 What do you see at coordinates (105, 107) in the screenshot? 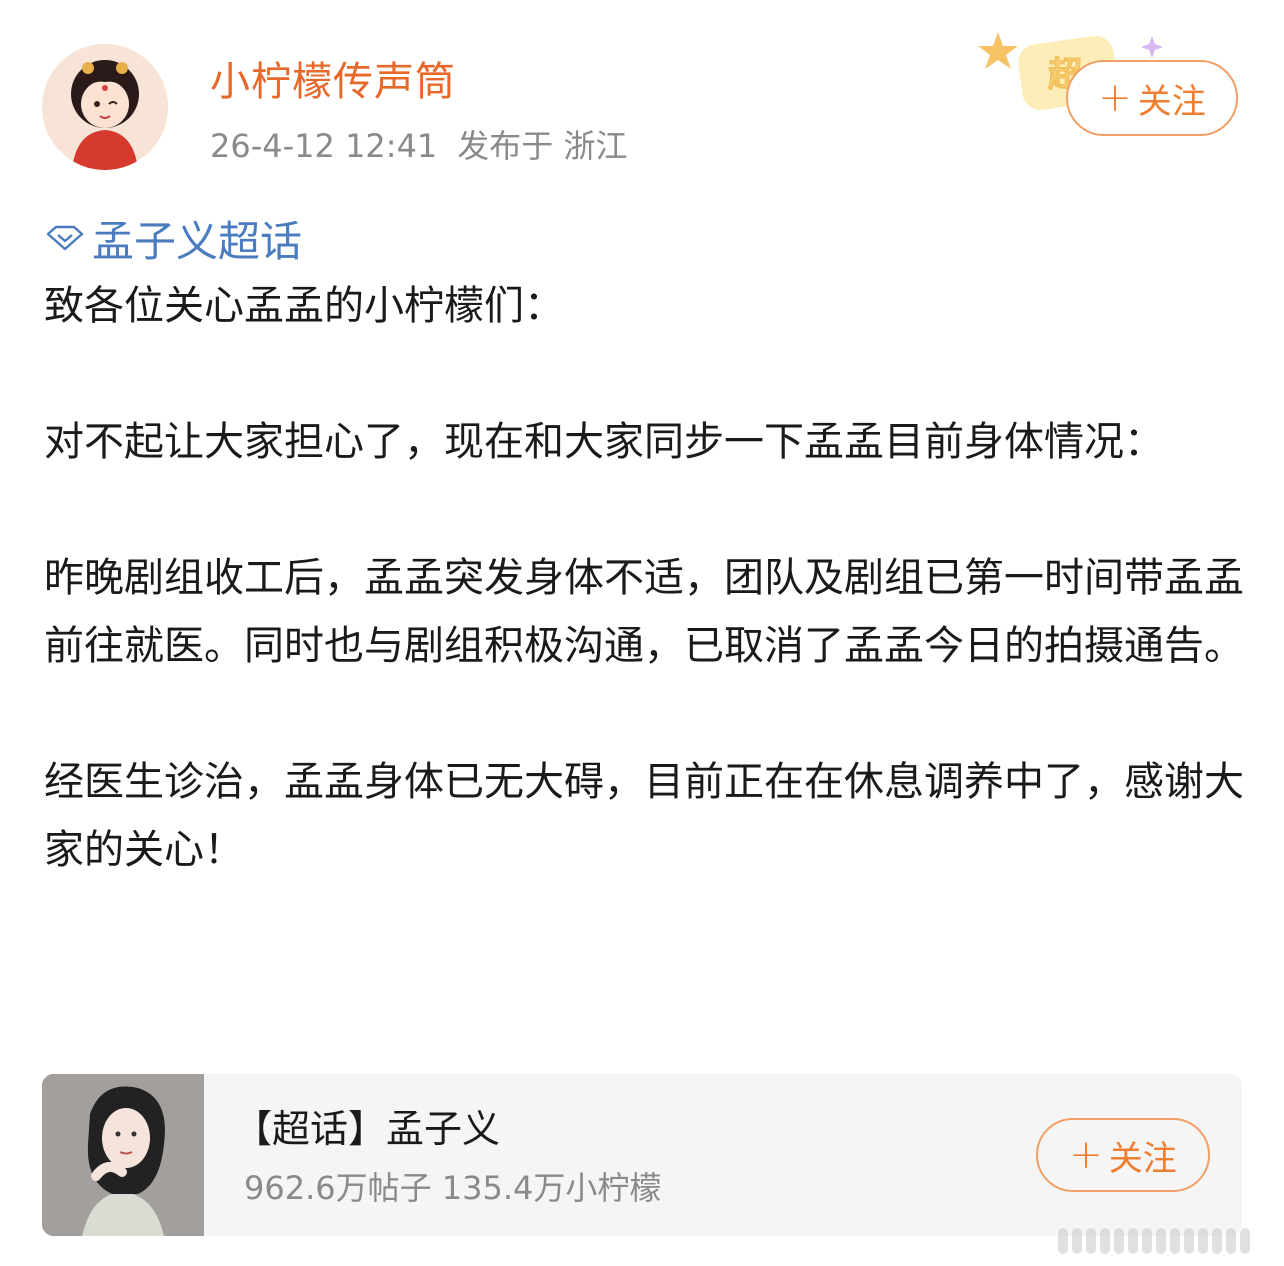
I see `user-avatar` at bounding box center [105, 107].